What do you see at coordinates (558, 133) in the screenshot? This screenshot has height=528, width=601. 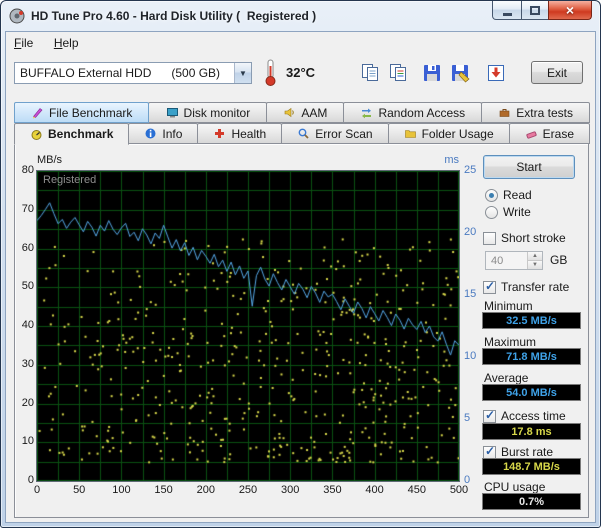 I see `tab-label: Erase` at bounding box center [558, 133].